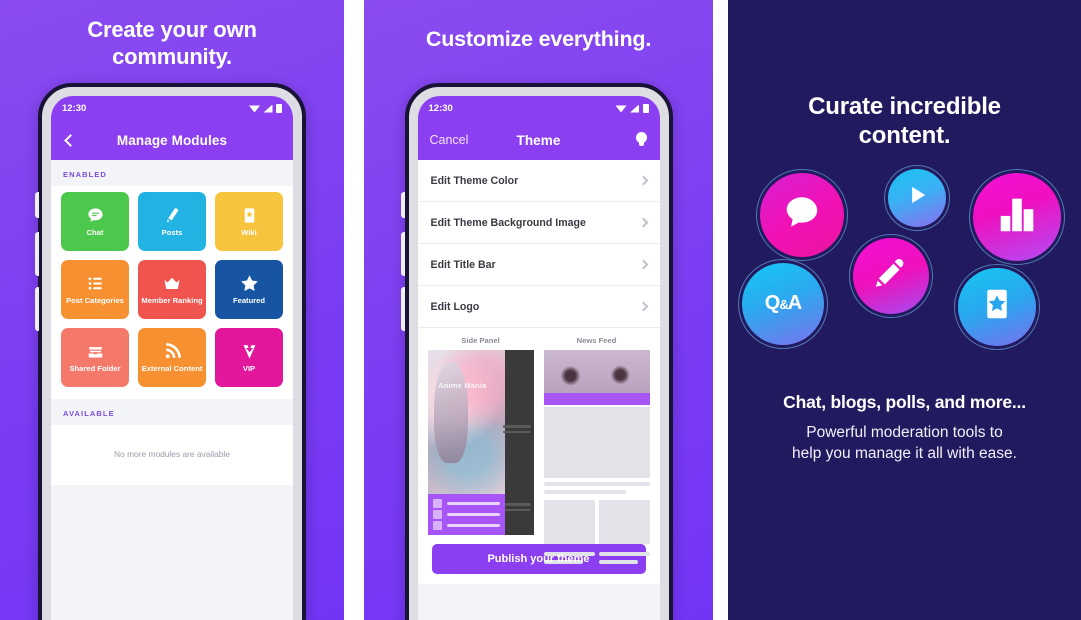  I want to click on artwork-title: Anime Mania, so click(462, 386).